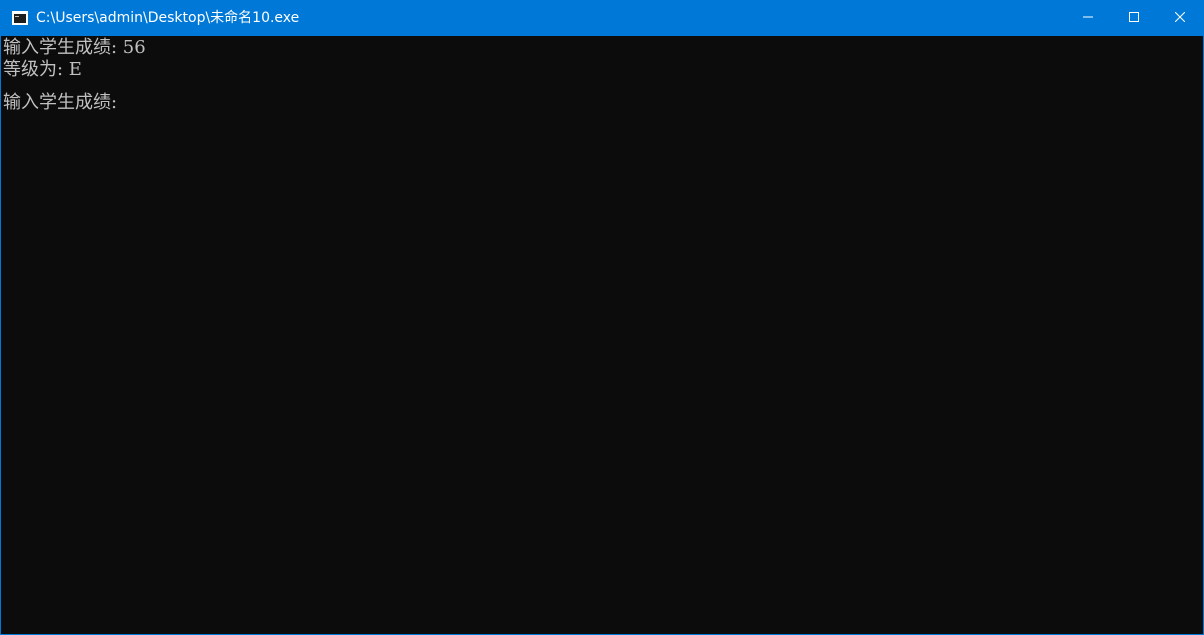  Describe the element at coordinates (42, 69) in the screenshot. I see `console-line: 等级为: E` at that location.